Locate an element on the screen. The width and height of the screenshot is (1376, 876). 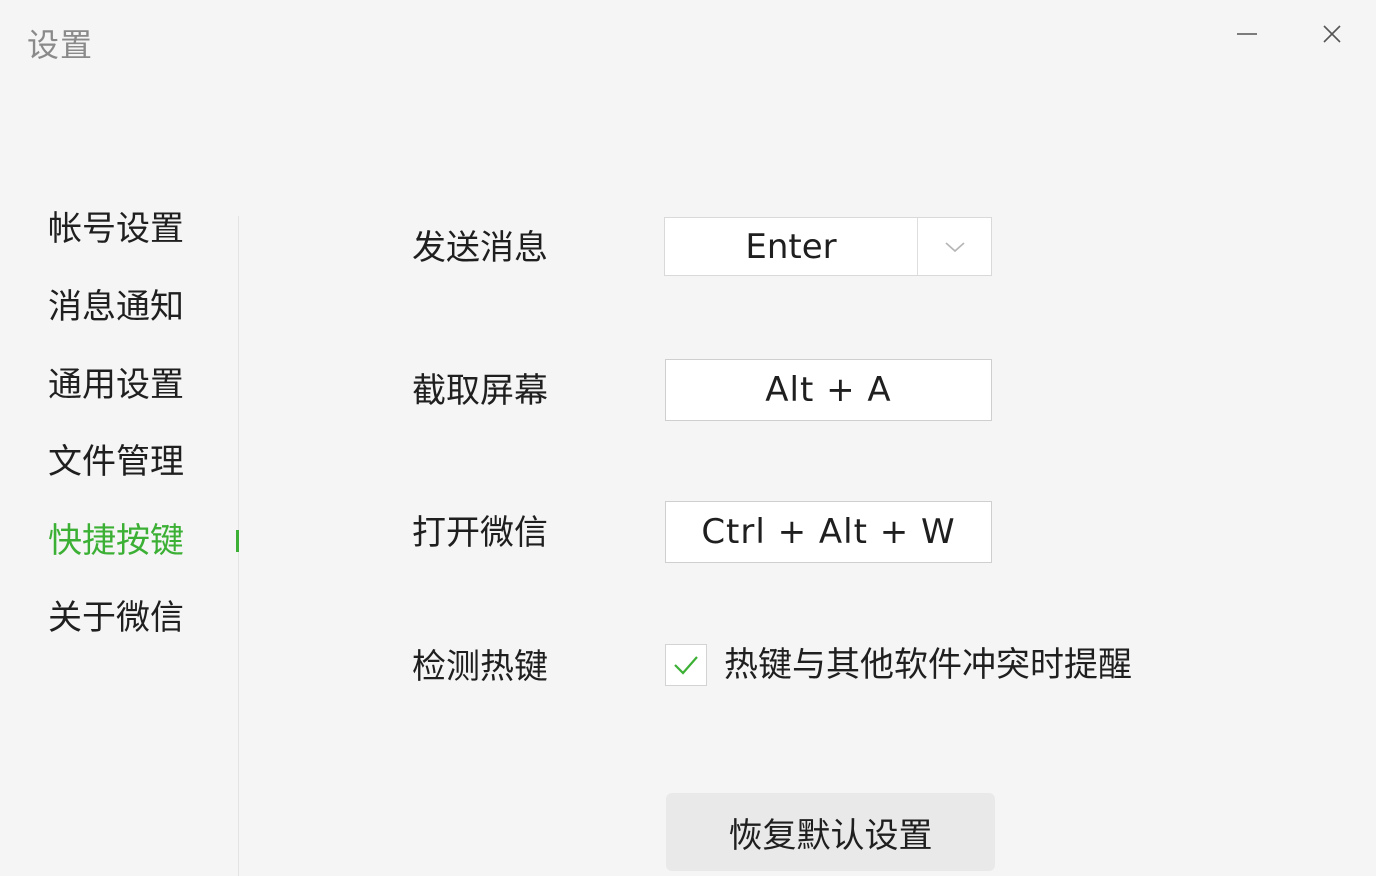
active-indicator is located at coordinates (237, 541).